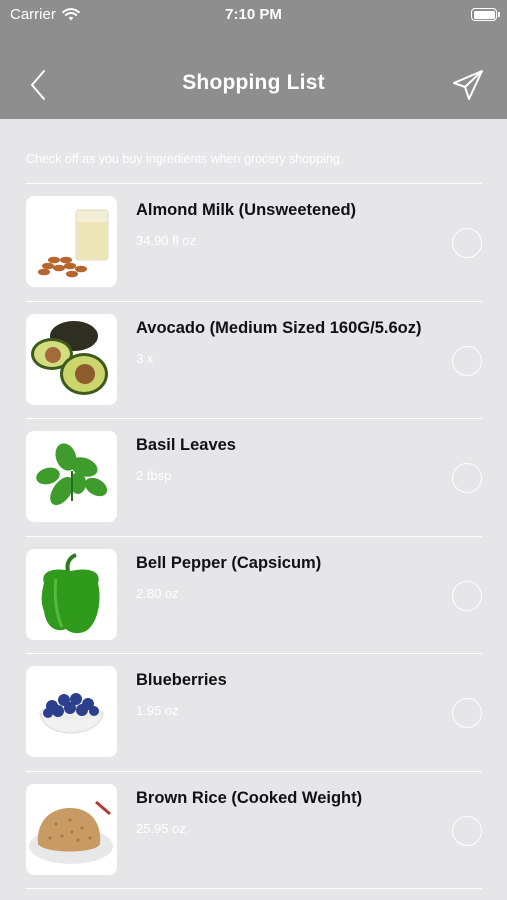 This screenshot has height=900, width=507. I want to click on nav-bar: Shopping List, so click(253, 74).